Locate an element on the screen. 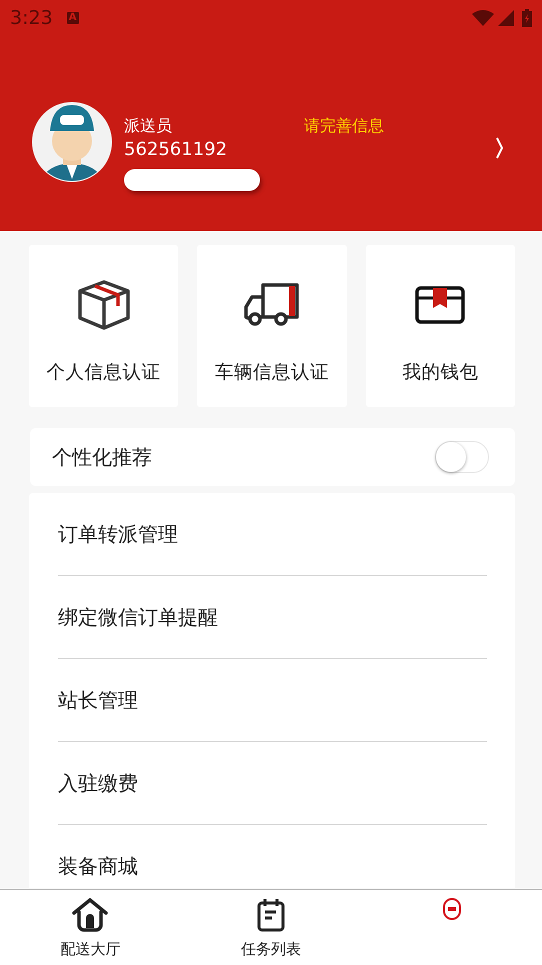 The image size is (542, 965). feature-card: 我的钱包 is located at coordinates (440, 326).